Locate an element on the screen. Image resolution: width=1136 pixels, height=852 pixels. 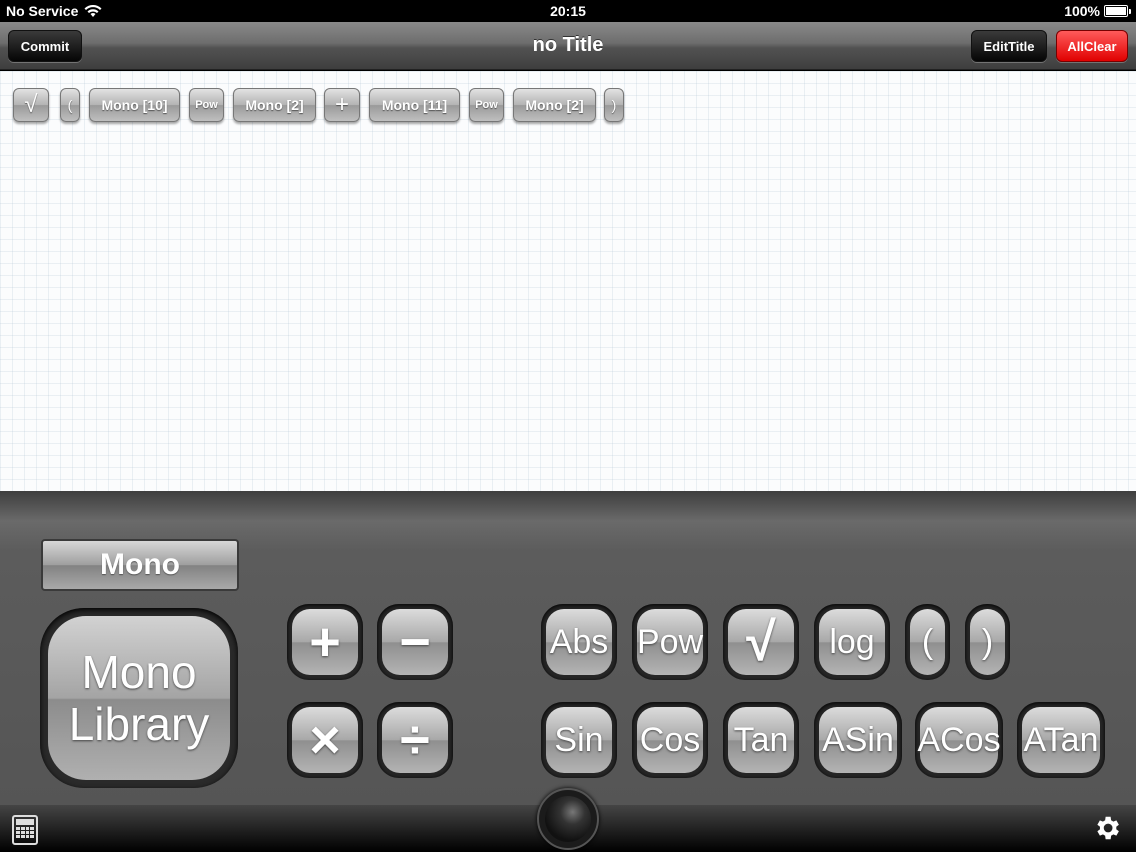
atan-key-label: ATan is located at coordinates (1061, 740).